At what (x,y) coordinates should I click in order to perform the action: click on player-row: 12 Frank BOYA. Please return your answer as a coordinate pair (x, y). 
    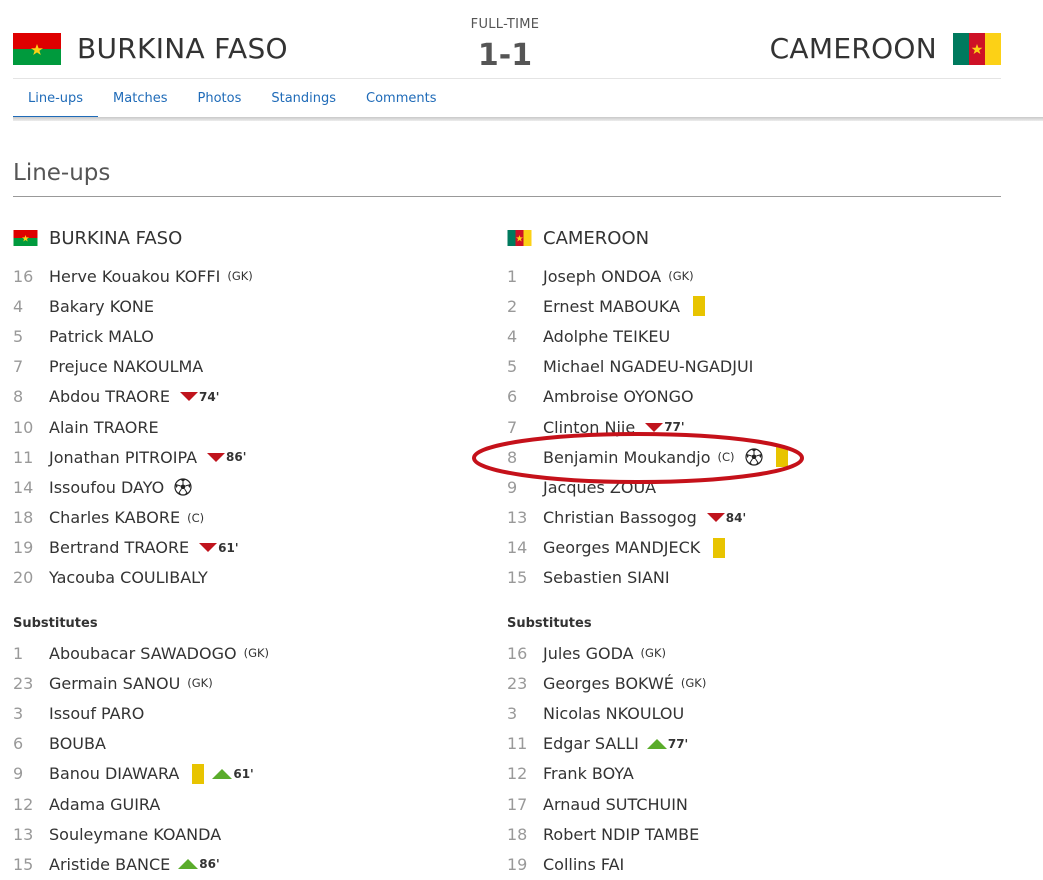
    Looking at the image, I should click on (732, 774).